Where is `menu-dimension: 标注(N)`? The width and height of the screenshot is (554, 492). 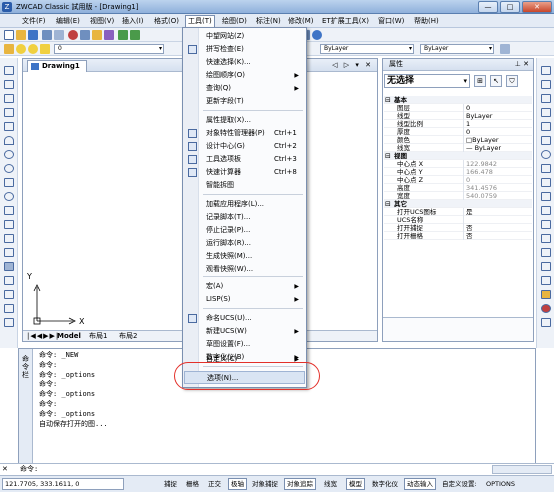 menu-dimension: 标注(N) is located at coordinates (268, 21).